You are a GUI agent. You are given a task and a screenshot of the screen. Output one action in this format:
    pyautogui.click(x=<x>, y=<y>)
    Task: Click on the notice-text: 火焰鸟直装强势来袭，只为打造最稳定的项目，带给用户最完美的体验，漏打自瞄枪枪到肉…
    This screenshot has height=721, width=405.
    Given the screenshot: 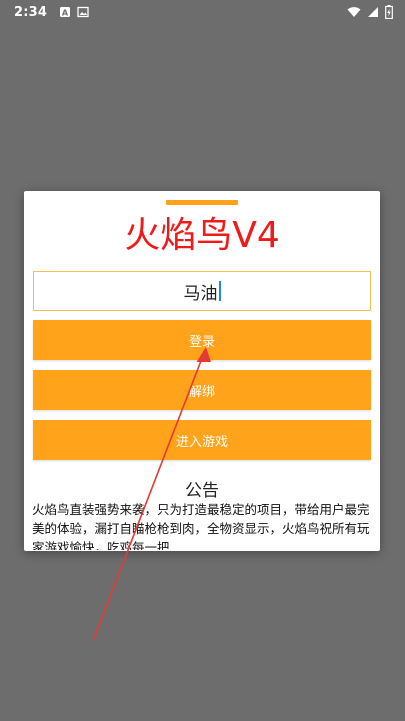 What is the action you would take?
    pyautogui.click(x=201, y=526)
    